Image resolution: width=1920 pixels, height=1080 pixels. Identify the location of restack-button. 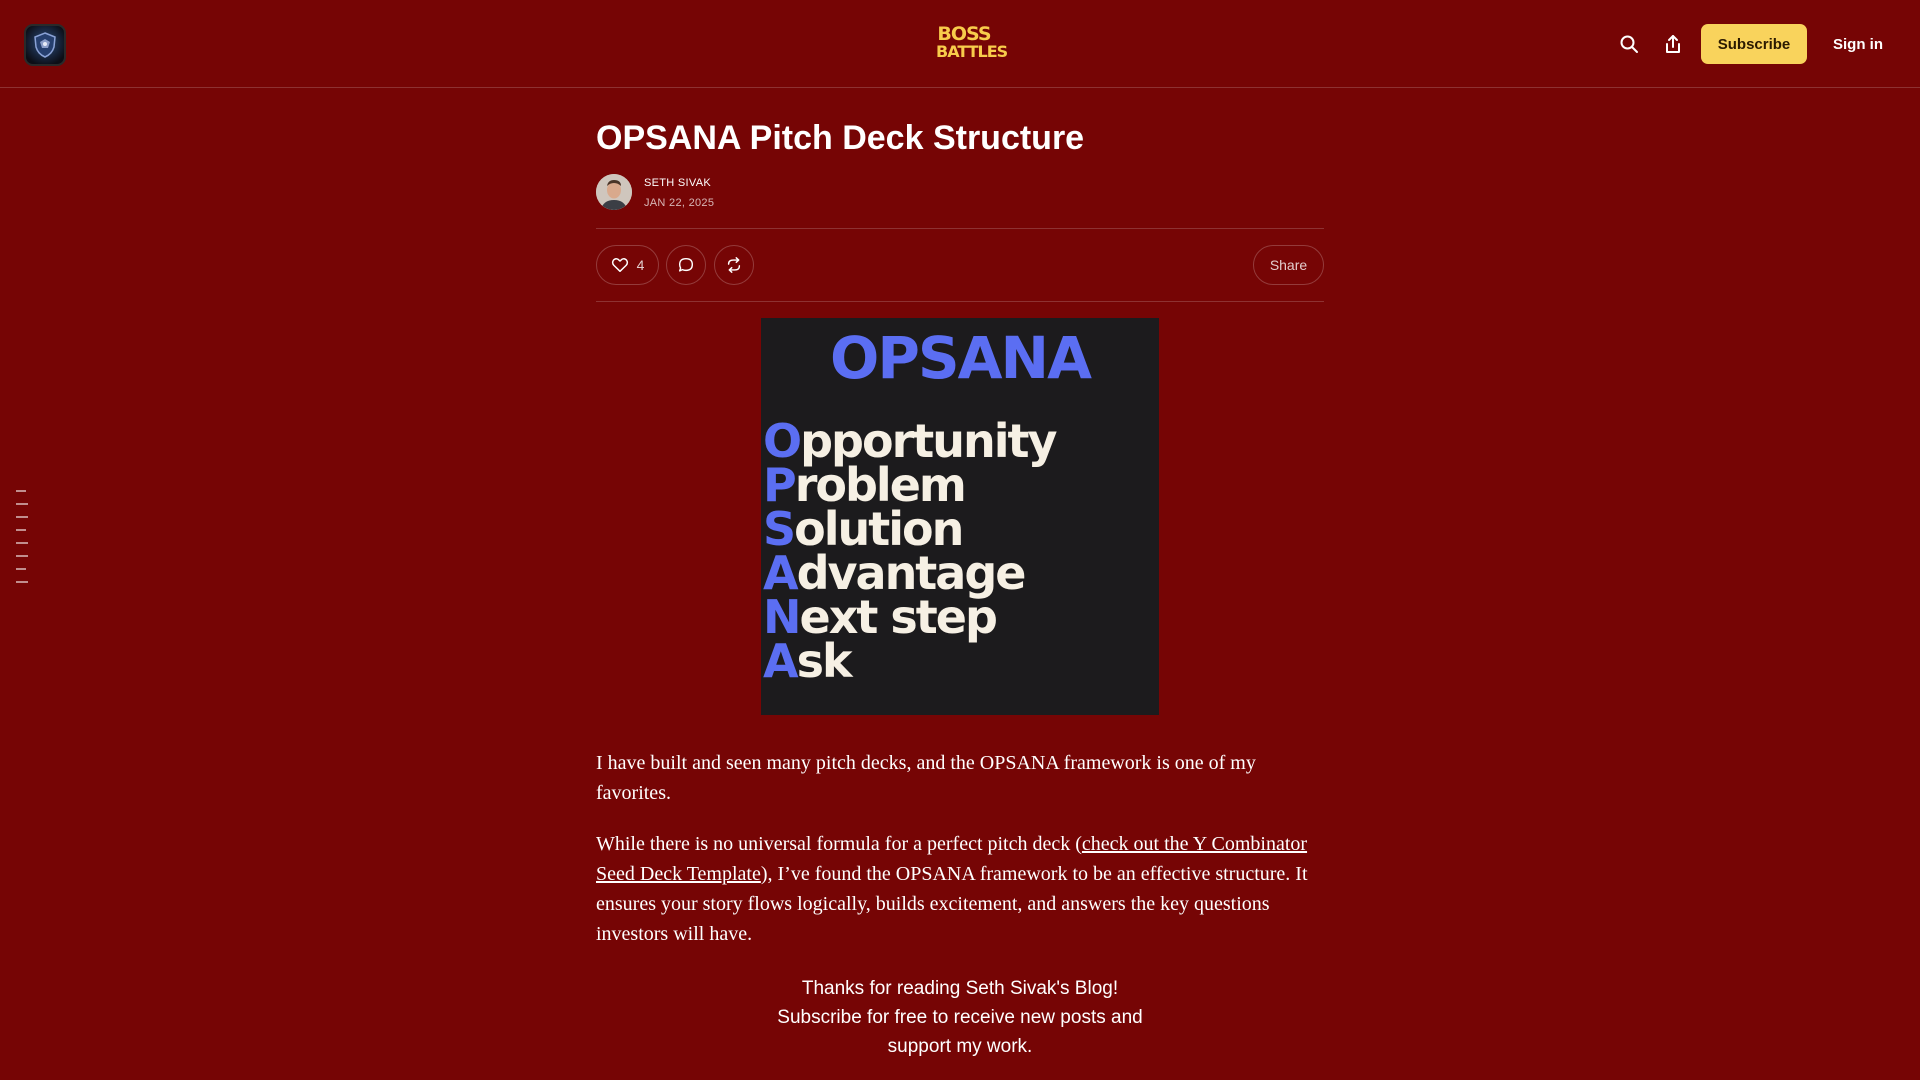
(734, 265).